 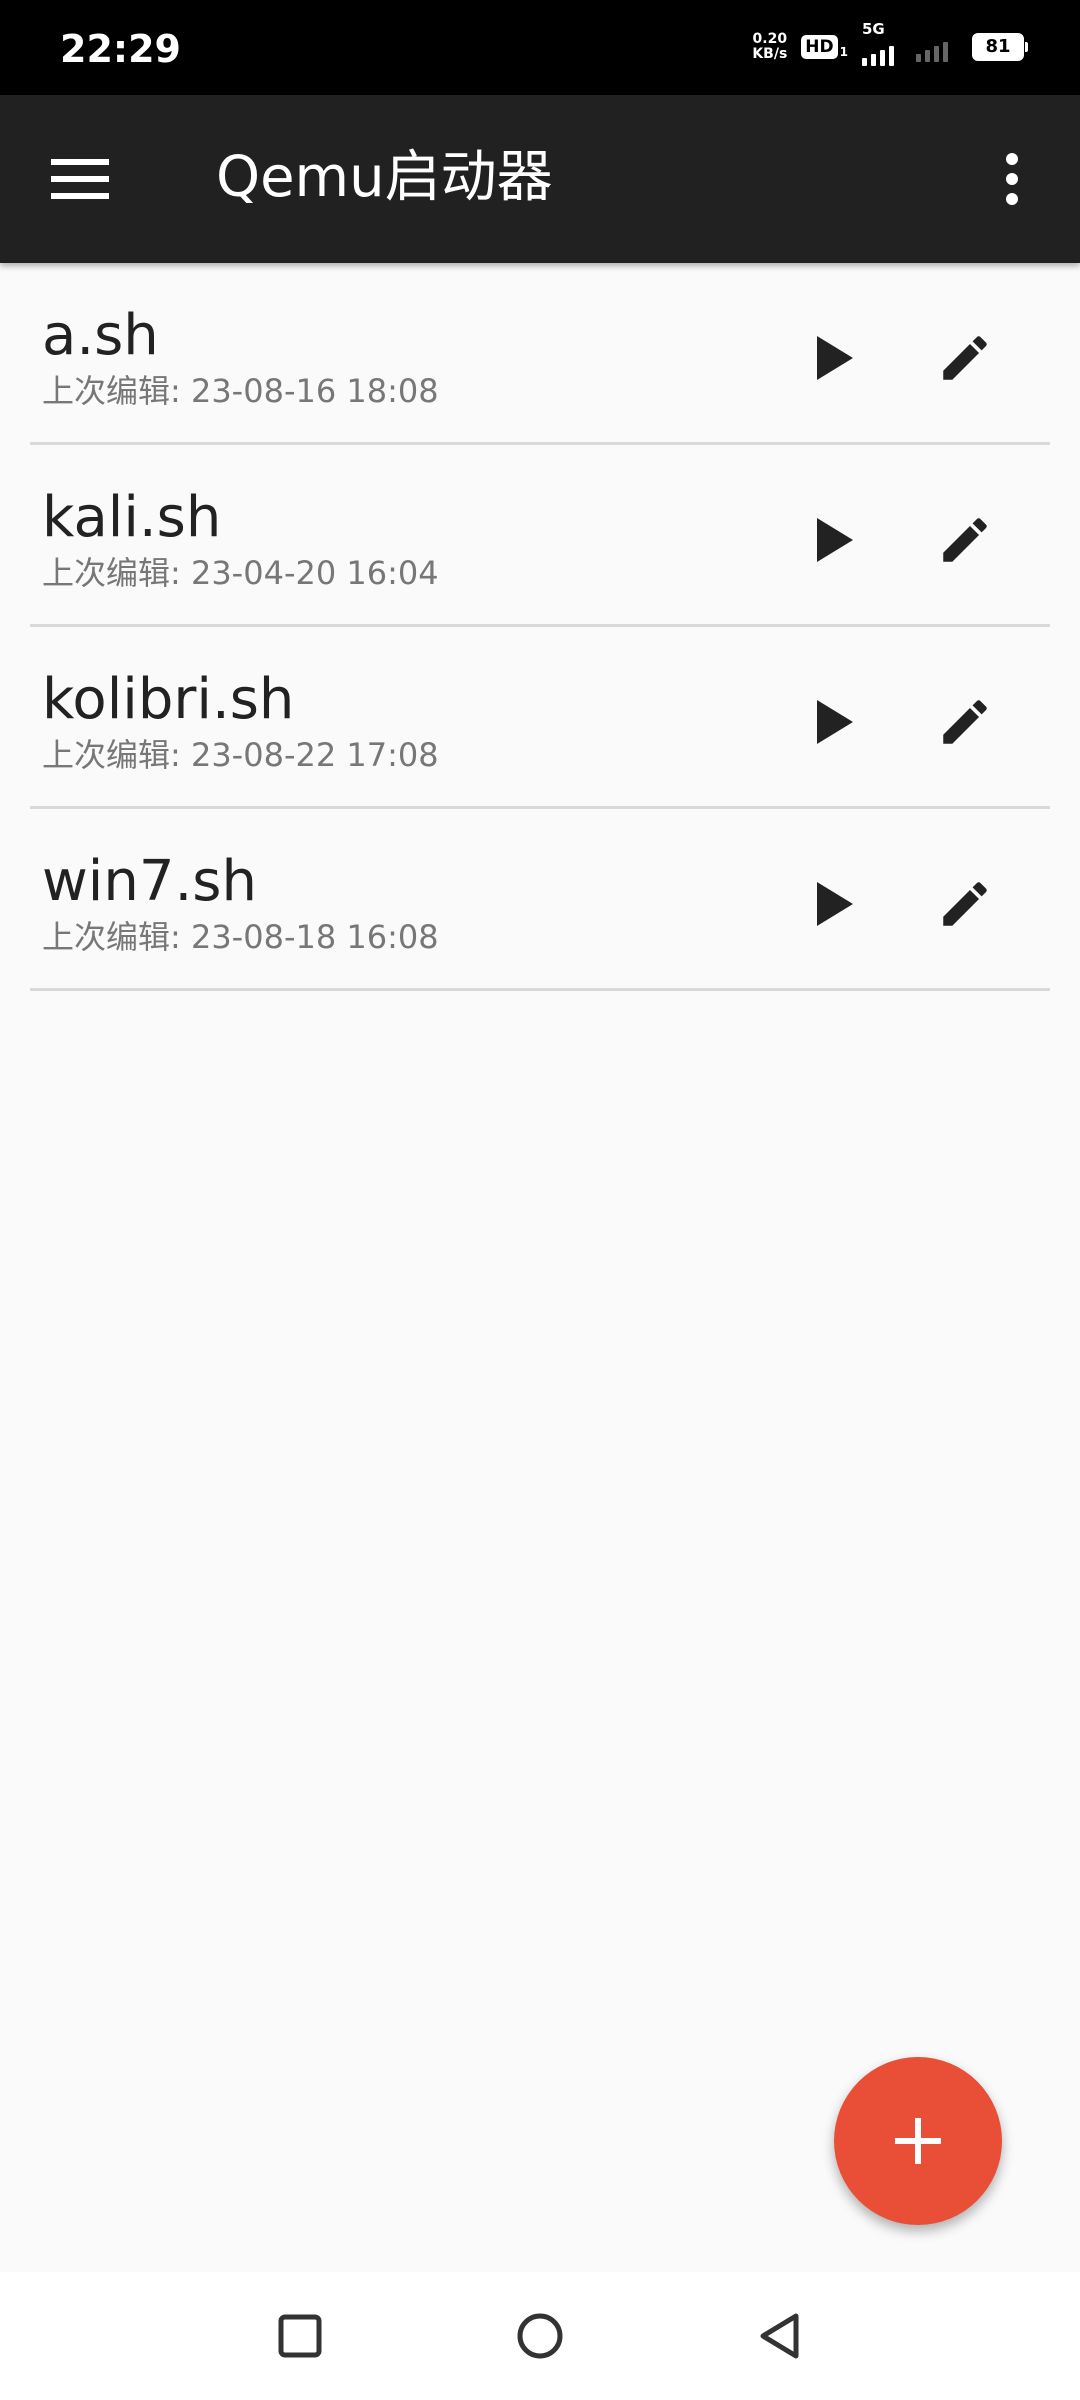 I want to click on script-last-edited: 上次编辑: 23-08-16 18:08, so click(x=240, y=391).